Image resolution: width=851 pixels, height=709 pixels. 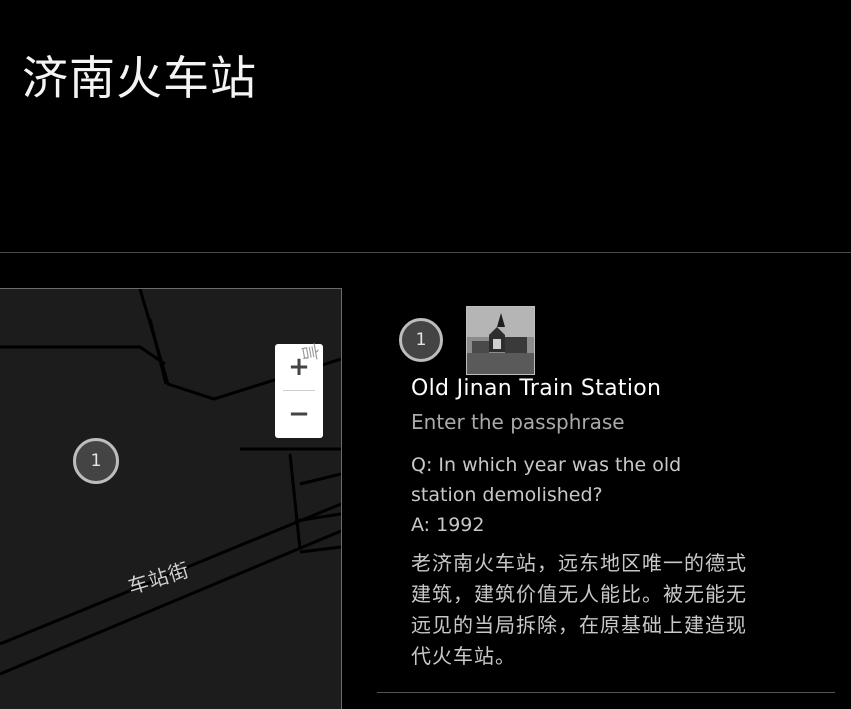 I want to click on station-photo-icon, so click(x=500, y=340).